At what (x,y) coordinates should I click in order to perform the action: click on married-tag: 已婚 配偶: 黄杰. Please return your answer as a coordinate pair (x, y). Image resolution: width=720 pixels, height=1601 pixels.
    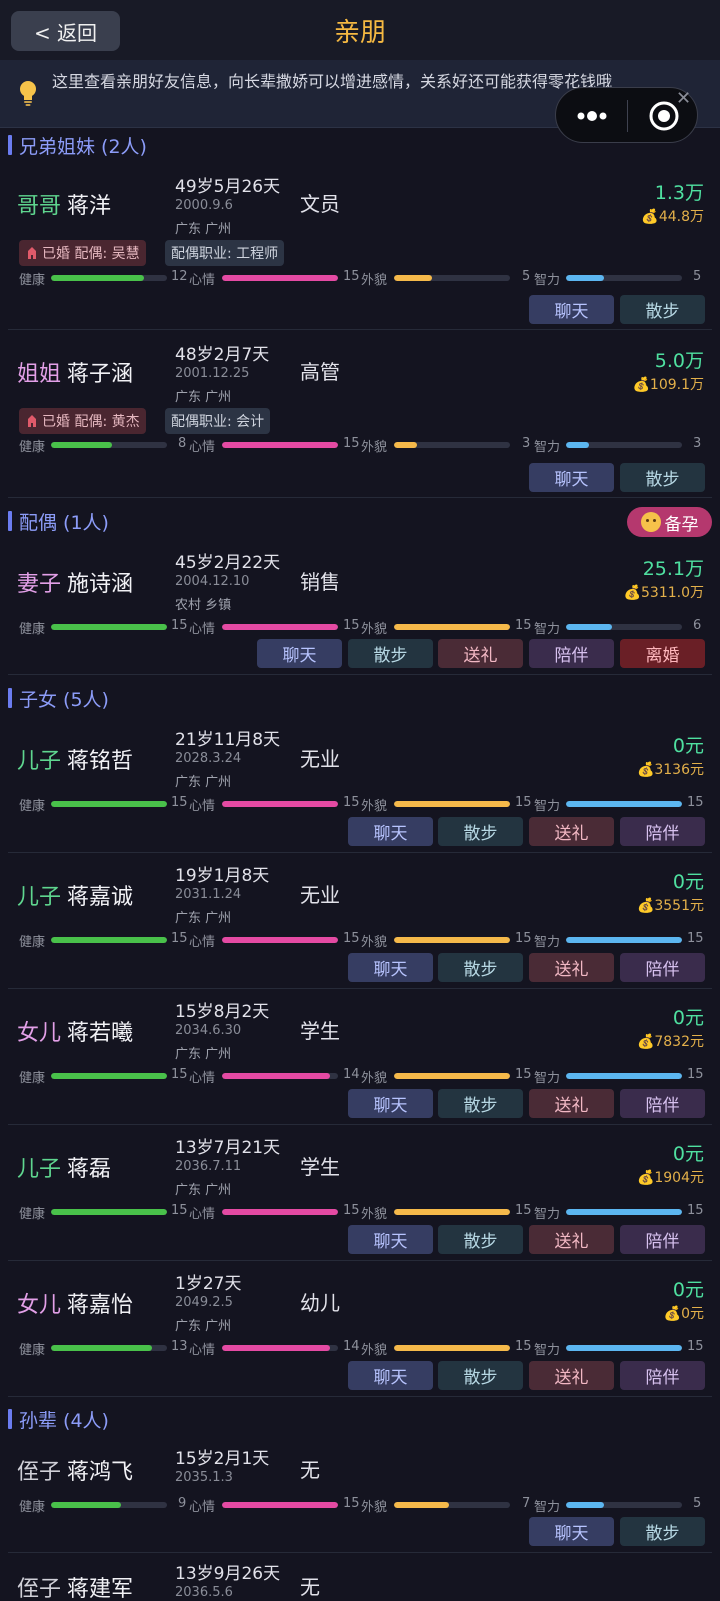
    Looking at the image, I should click on (82, 421).